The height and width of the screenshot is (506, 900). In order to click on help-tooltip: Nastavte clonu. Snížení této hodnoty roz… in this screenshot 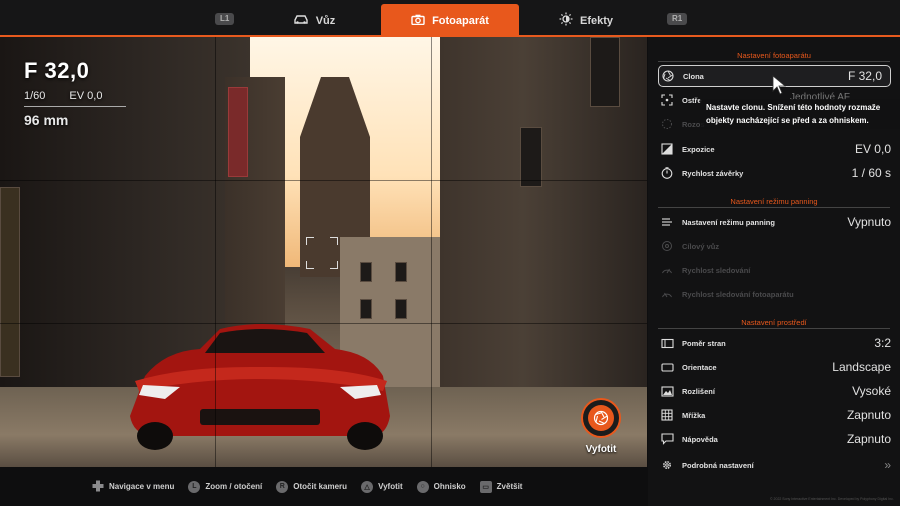, I will do `click(800, 114)`.